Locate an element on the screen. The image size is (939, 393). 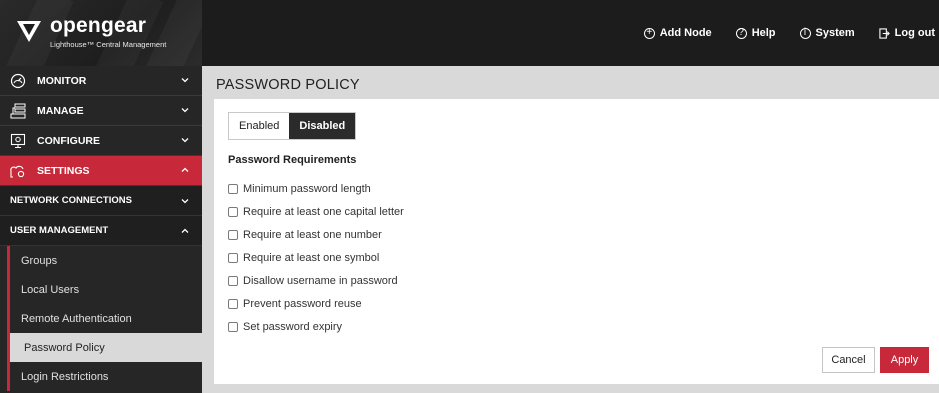
help-label: Help is located at coordinates (763, 33).